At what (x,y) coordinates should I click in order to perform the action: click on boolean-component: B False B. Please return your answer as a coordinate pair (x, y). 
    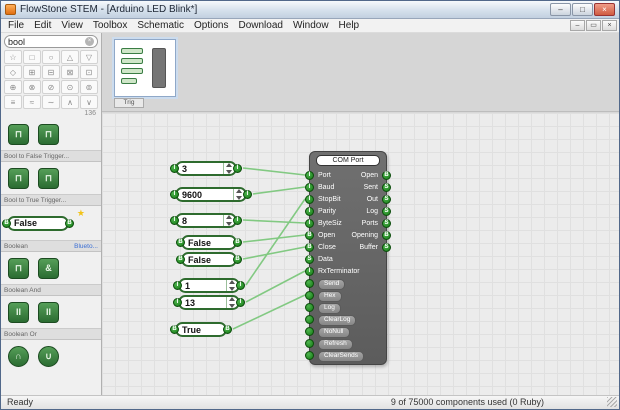
    Looking at the image, I should click on (38, 223).